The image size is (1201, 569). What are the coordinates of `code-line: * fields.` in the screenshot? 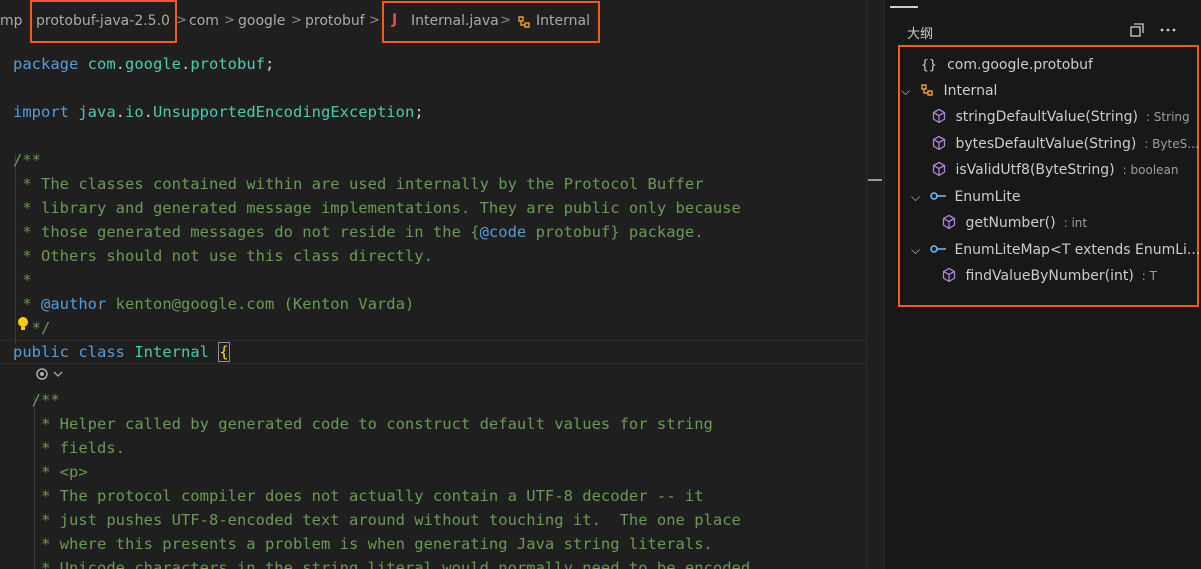 It's located at (439, 448).